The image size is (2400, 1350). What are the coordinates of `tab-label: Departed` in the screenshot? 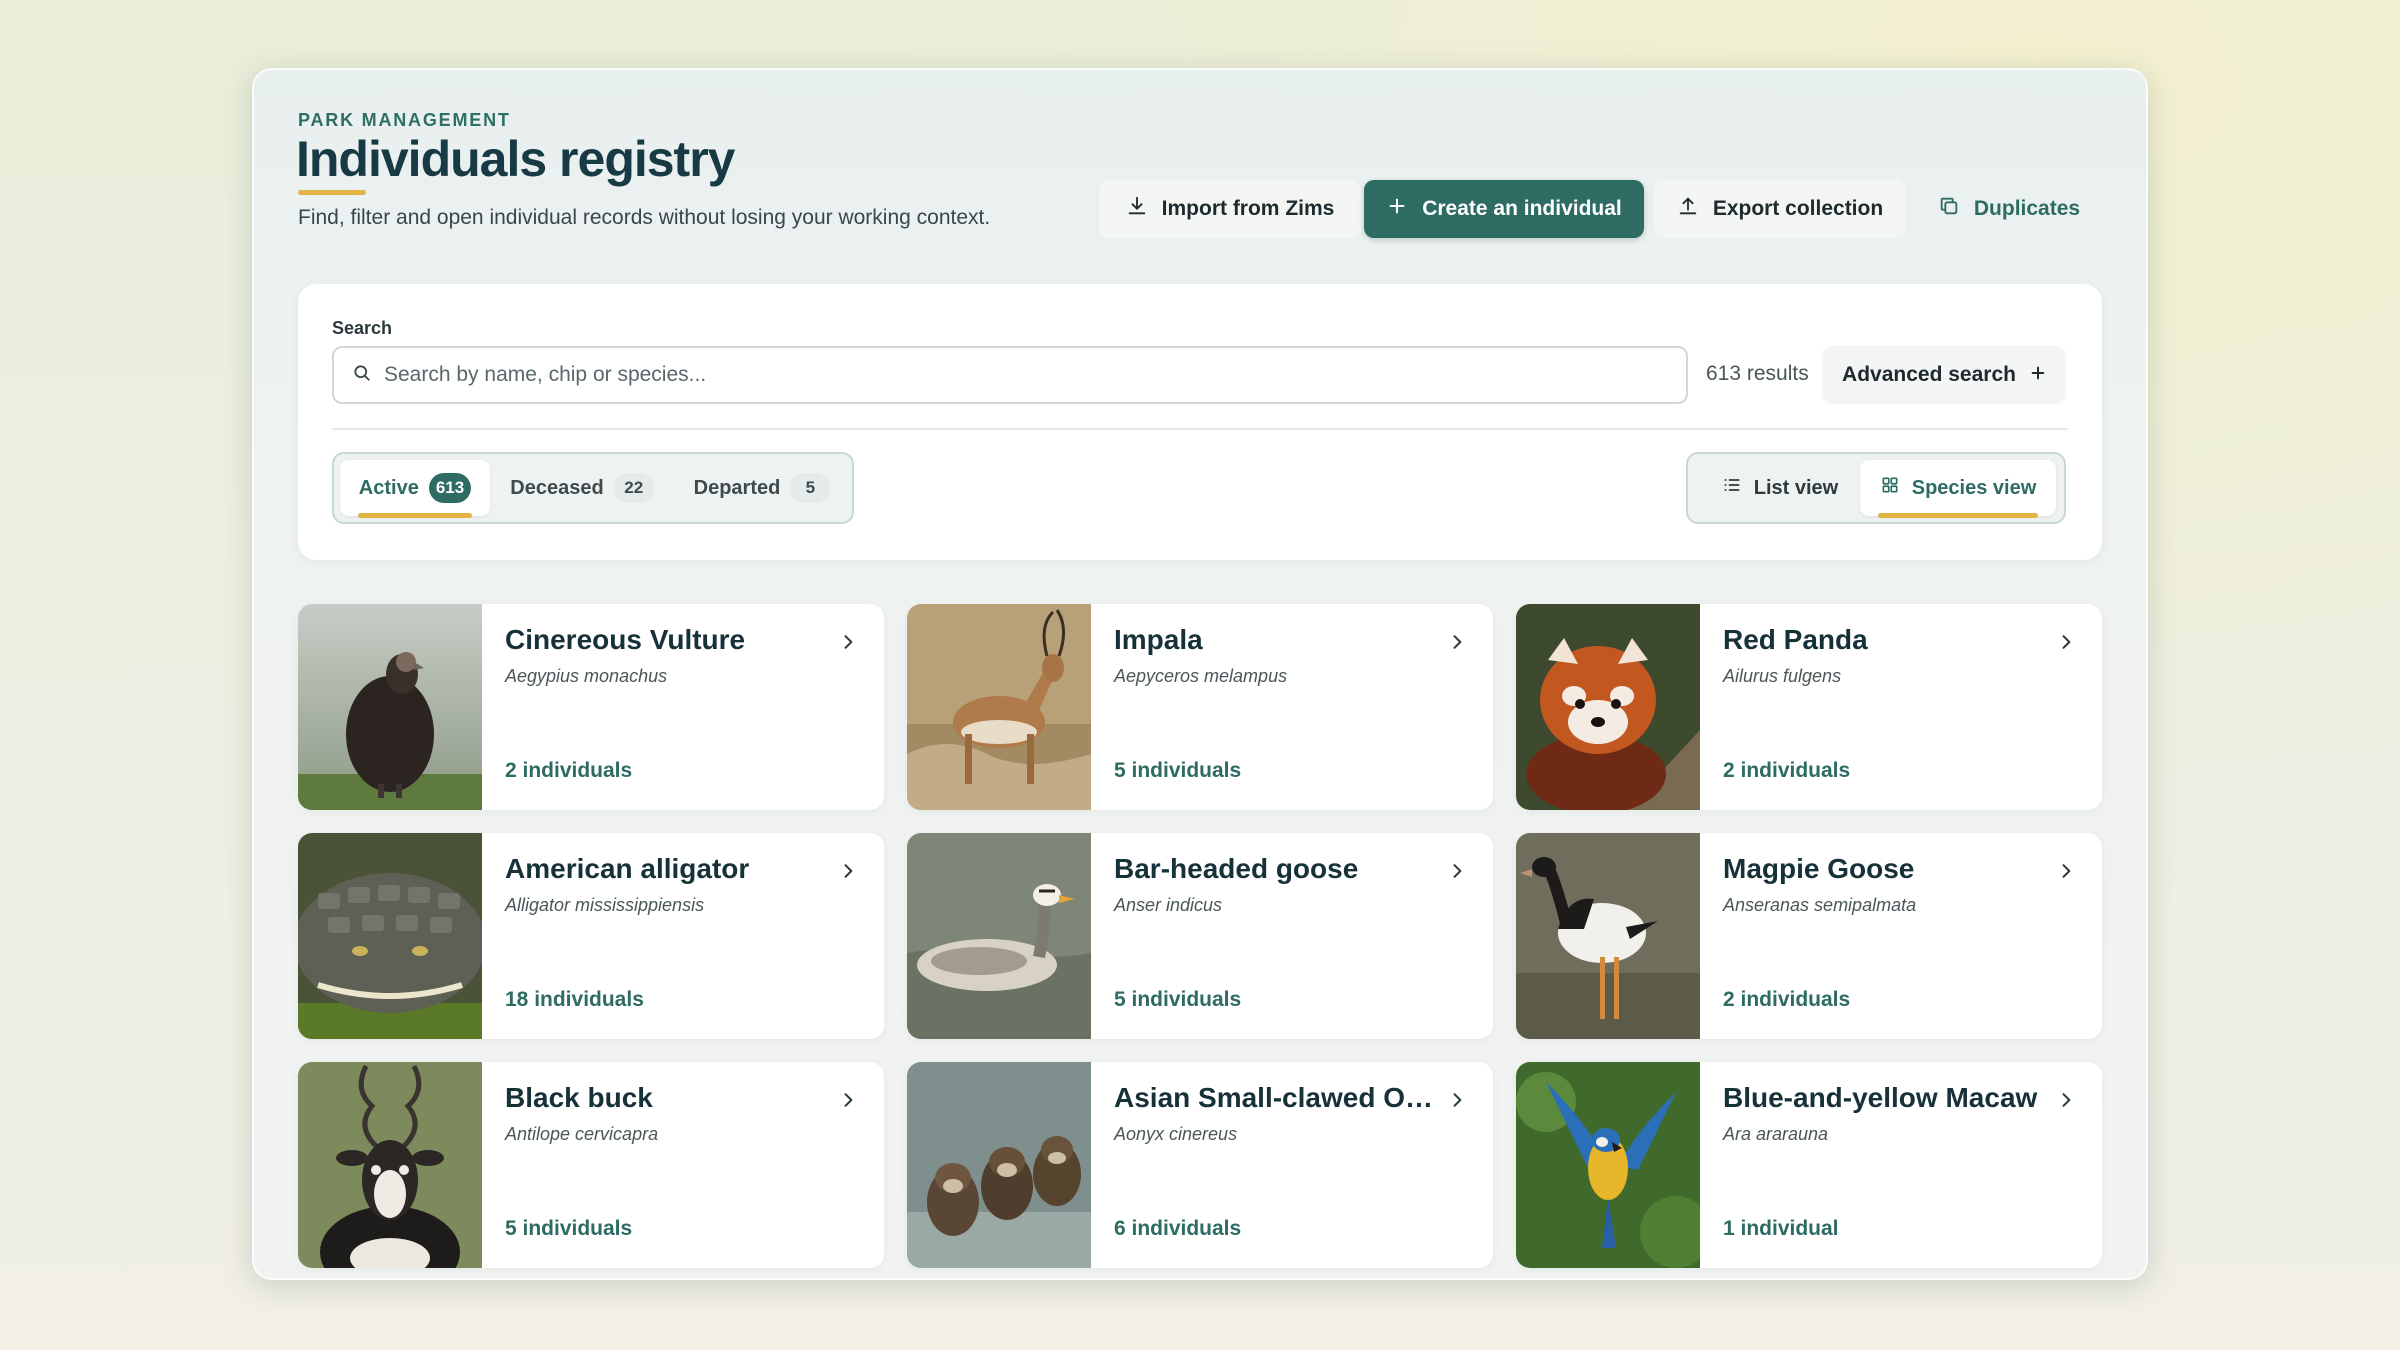 It's located at (737, 487).